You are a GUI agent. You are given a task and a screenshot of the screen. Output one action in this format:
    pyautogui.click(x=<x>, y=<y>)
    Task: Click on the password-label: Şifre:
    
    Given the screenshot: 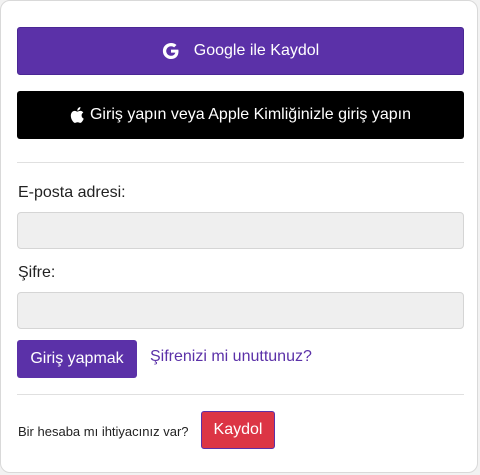 What is the action you would take?
    pyautogui.click(x=37, y=272)
    